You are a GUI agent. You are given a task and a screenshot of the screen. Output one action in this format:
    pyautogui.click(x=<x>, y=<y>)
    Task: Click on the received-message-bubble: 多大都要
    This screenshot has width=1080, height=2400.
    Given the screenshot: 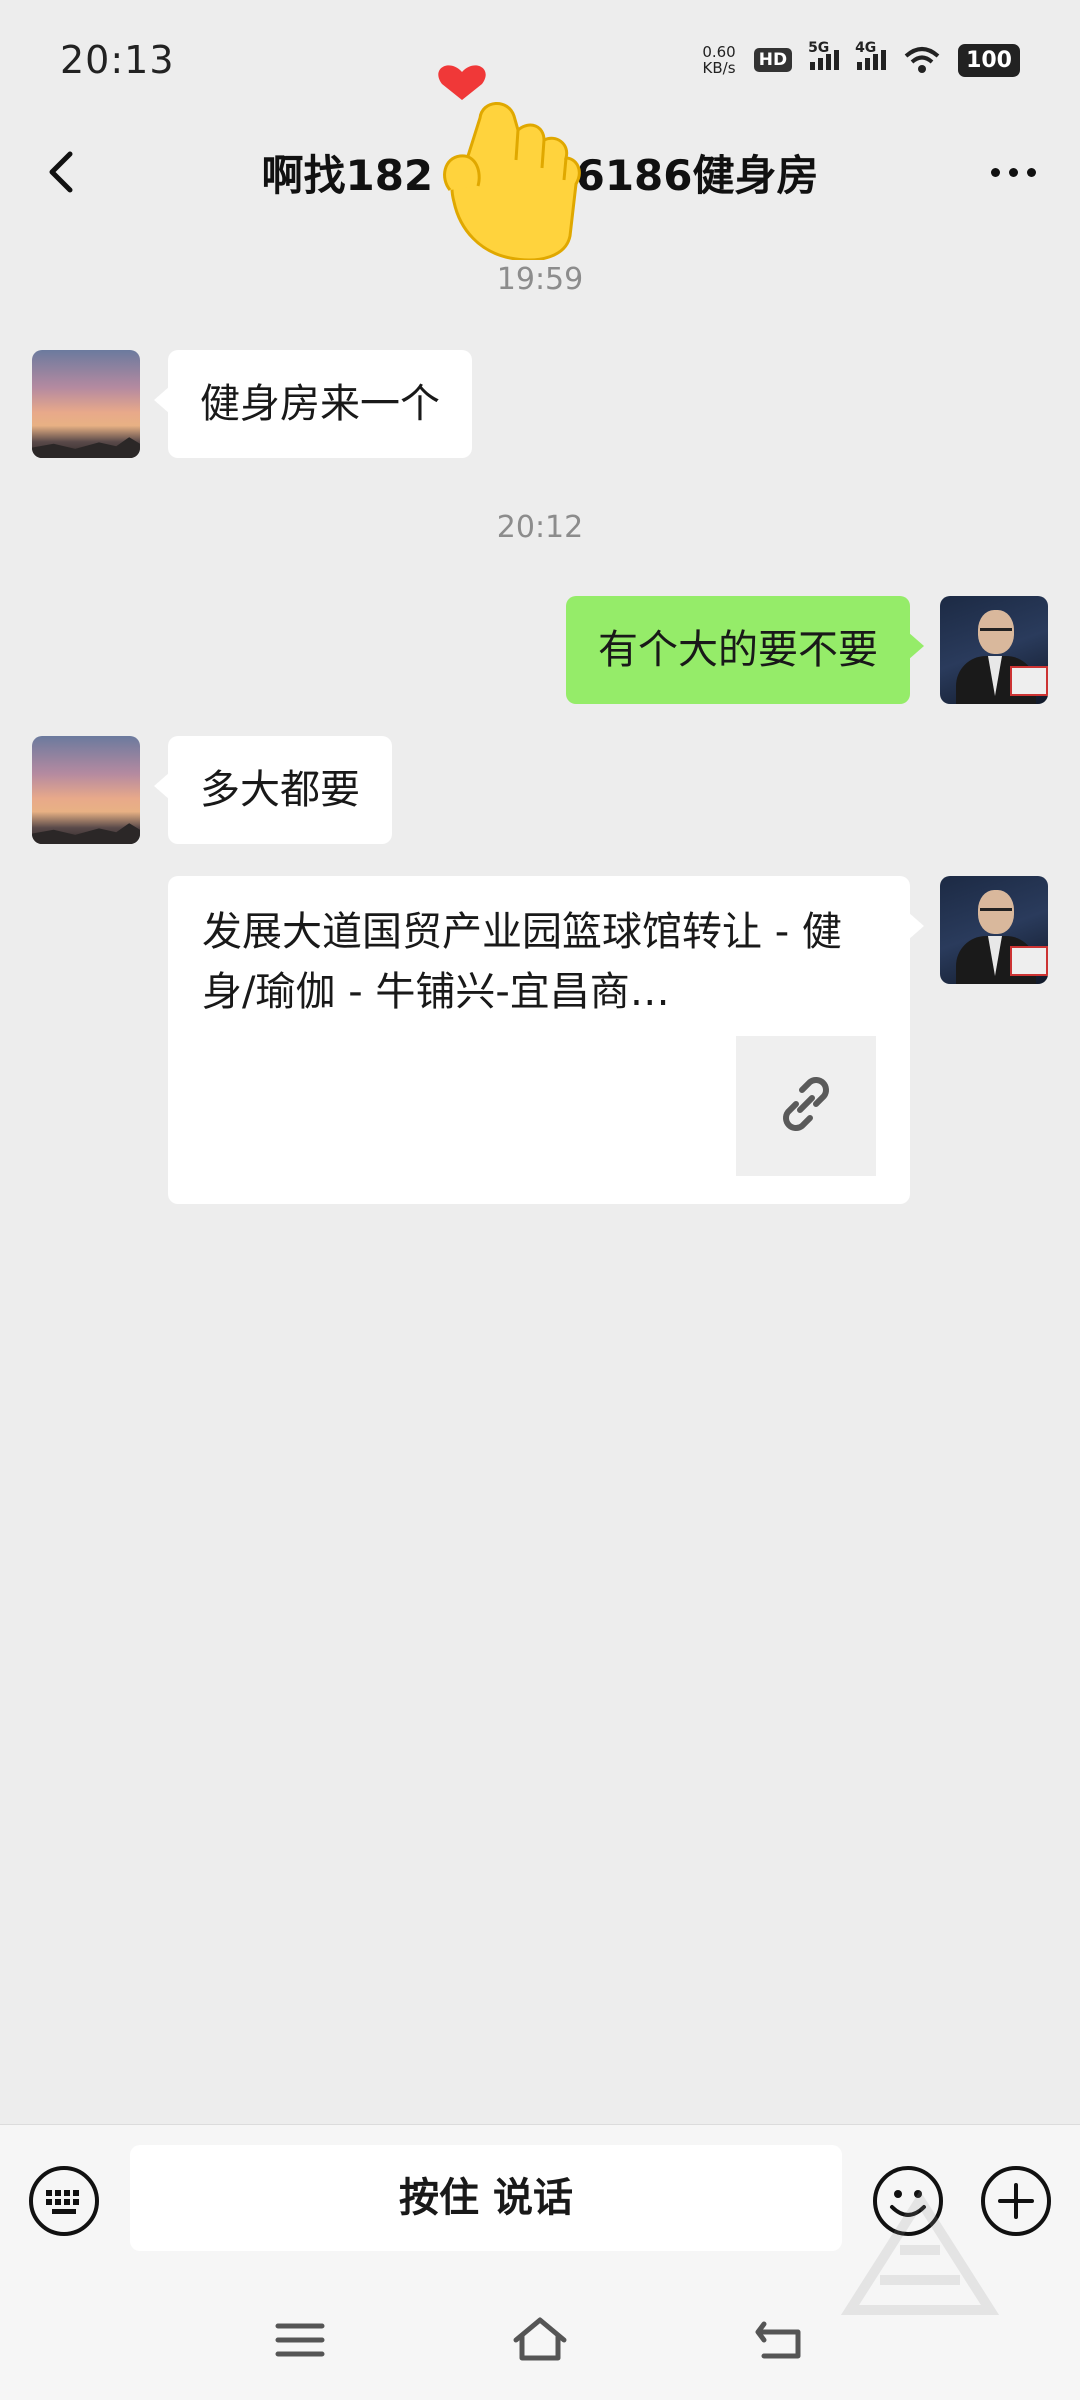 What is the action you would take?
    pyautogui.click(x=273, y=790)
    